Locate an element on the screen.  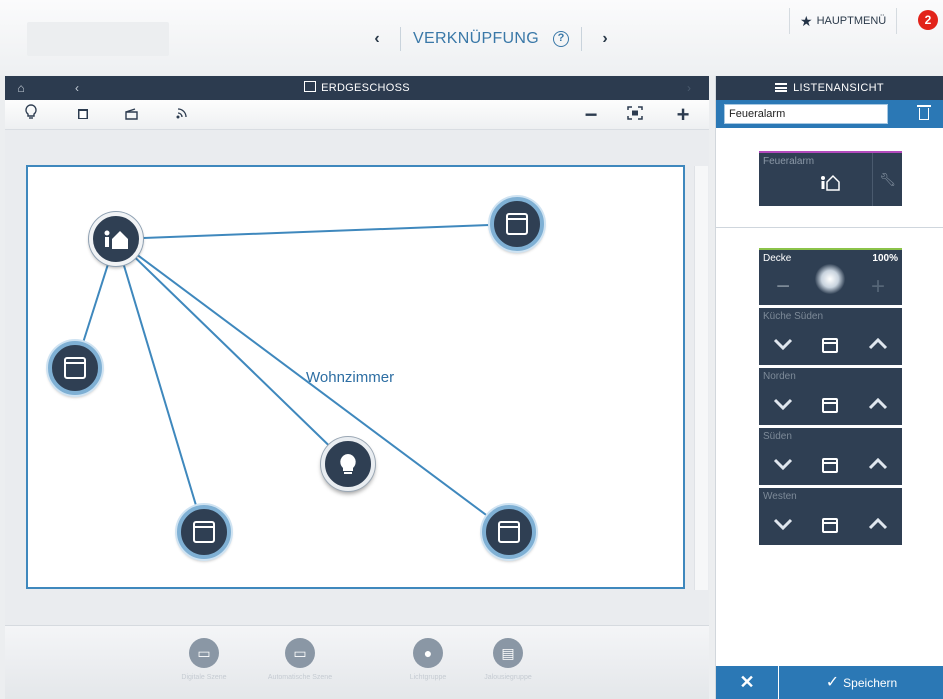
device-card-norden: Norden is located at coordinates (830, 396).